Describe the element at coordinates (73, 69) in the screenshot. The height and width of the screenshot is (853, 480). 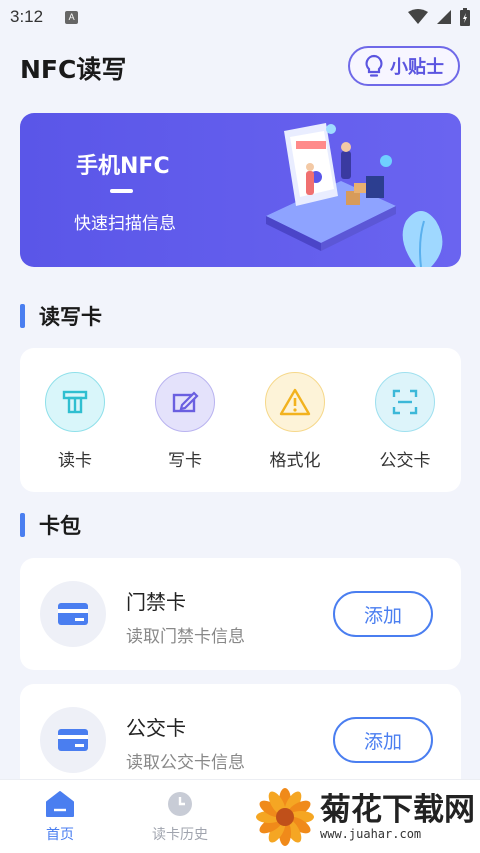
I see `page-title: NFC读写` at that location.